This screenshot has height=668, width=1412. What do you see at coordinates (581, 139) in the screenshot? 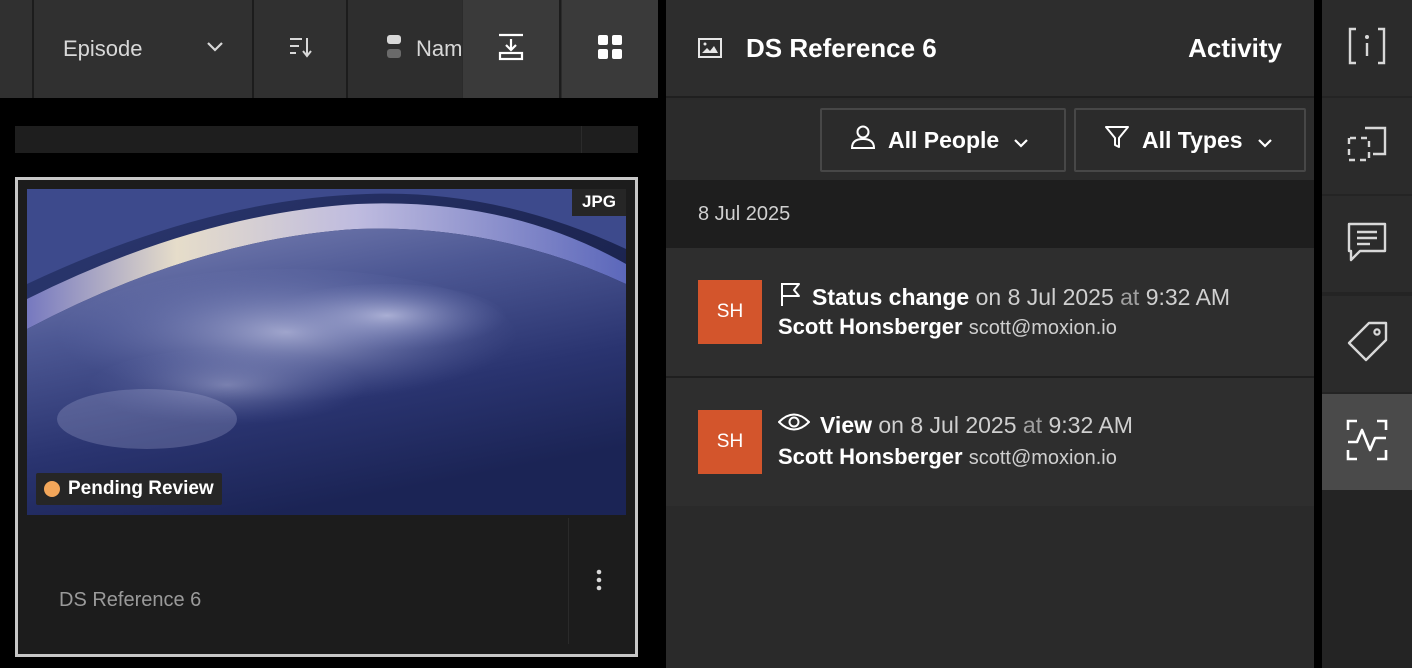
I see `filter-bar-divider` at bounding box center [581, 139].